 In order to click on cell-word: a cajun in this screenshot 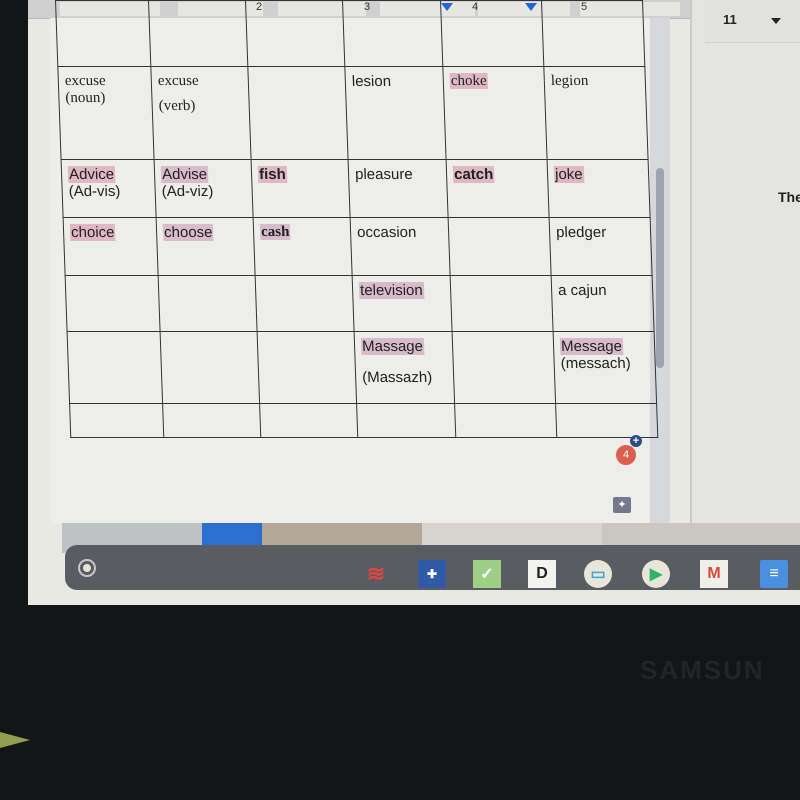, I will do `click(582, 290)`.